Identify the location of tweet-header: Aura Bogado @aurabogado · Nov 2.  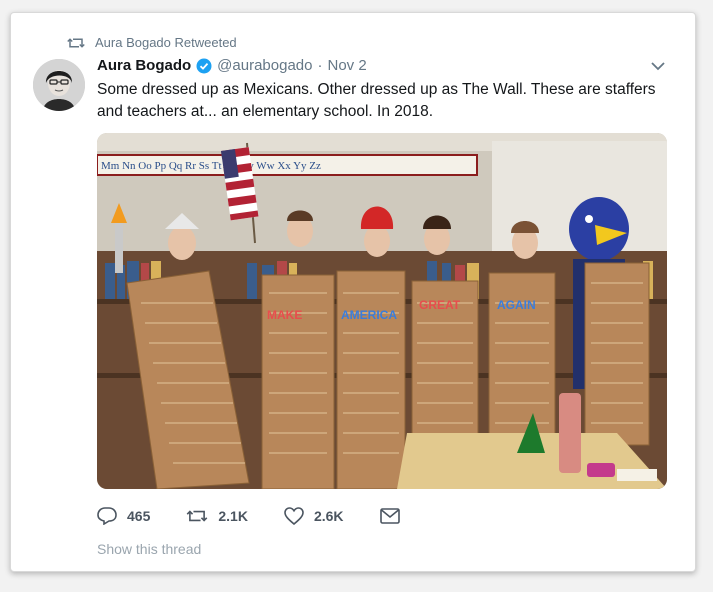
(382, 65).